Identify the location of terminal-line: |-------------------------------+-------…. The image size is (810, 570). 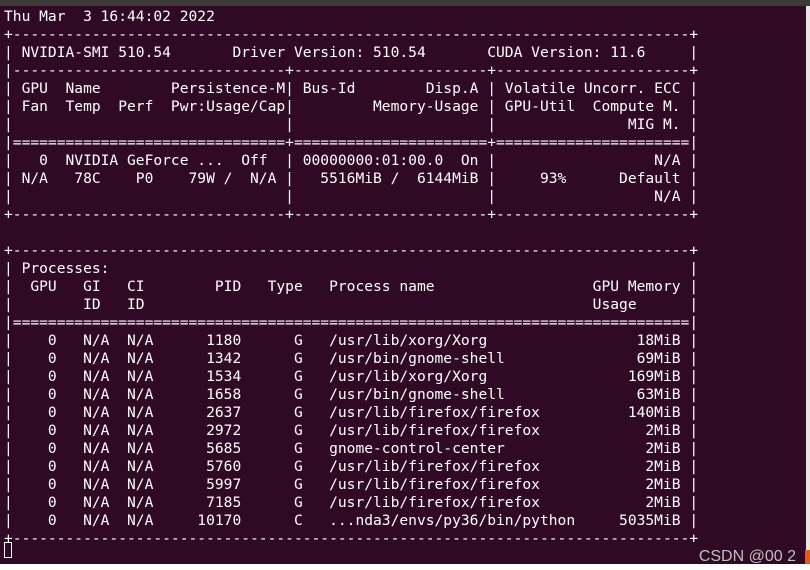
(351, 70).